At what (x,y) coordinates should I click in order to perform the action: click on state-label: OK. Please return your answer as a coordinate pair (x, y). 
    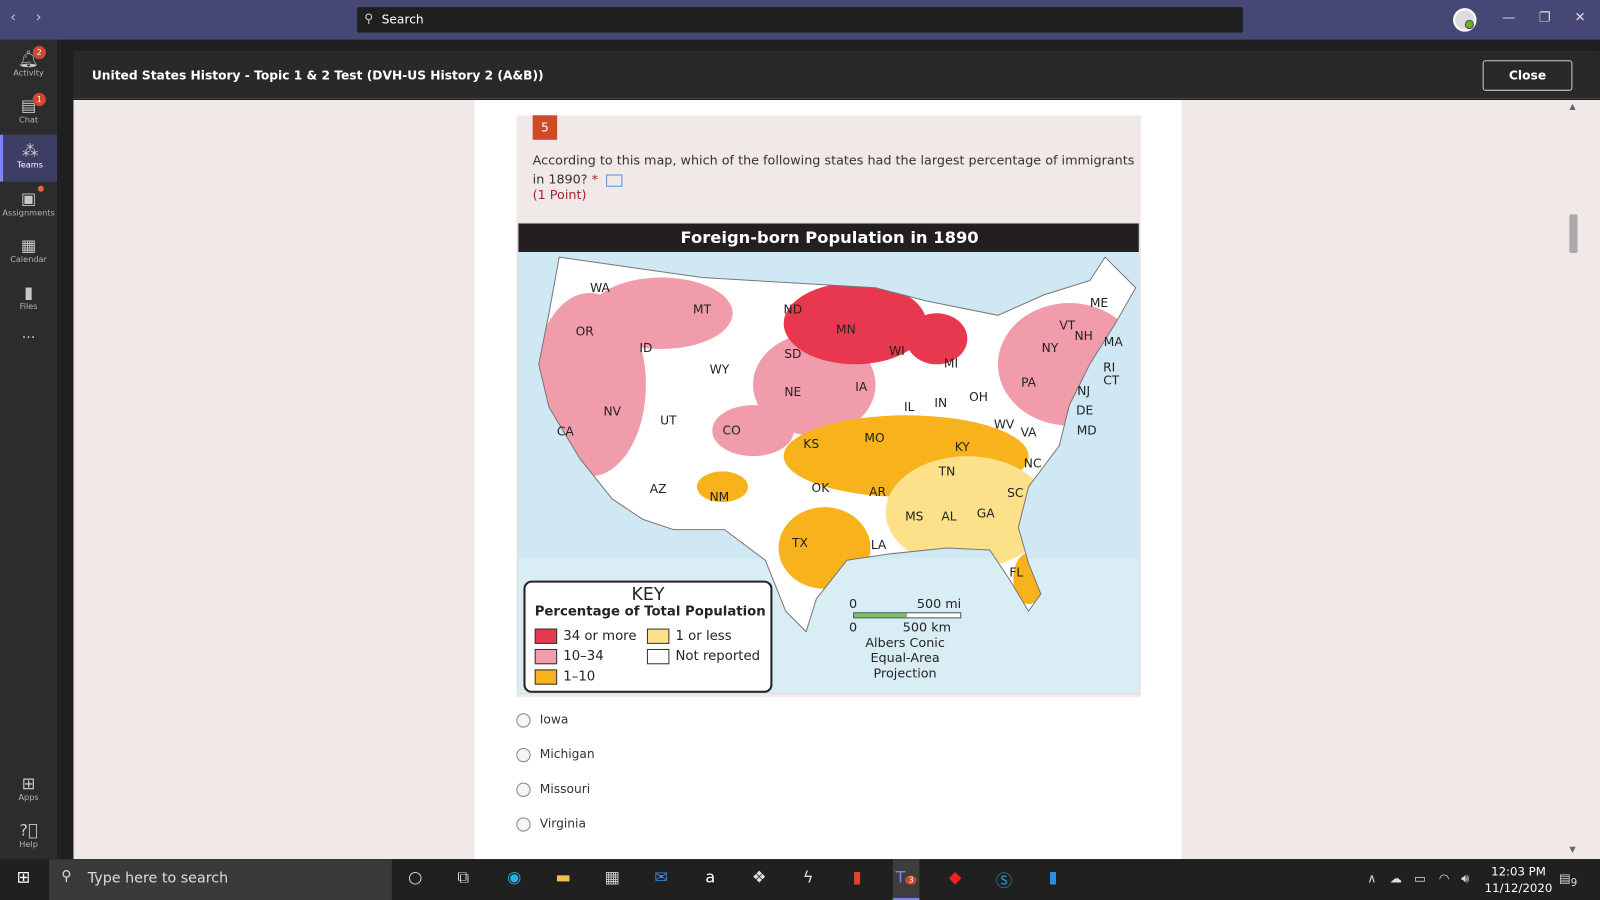
    Looking at the image, I should click on (820, 487).